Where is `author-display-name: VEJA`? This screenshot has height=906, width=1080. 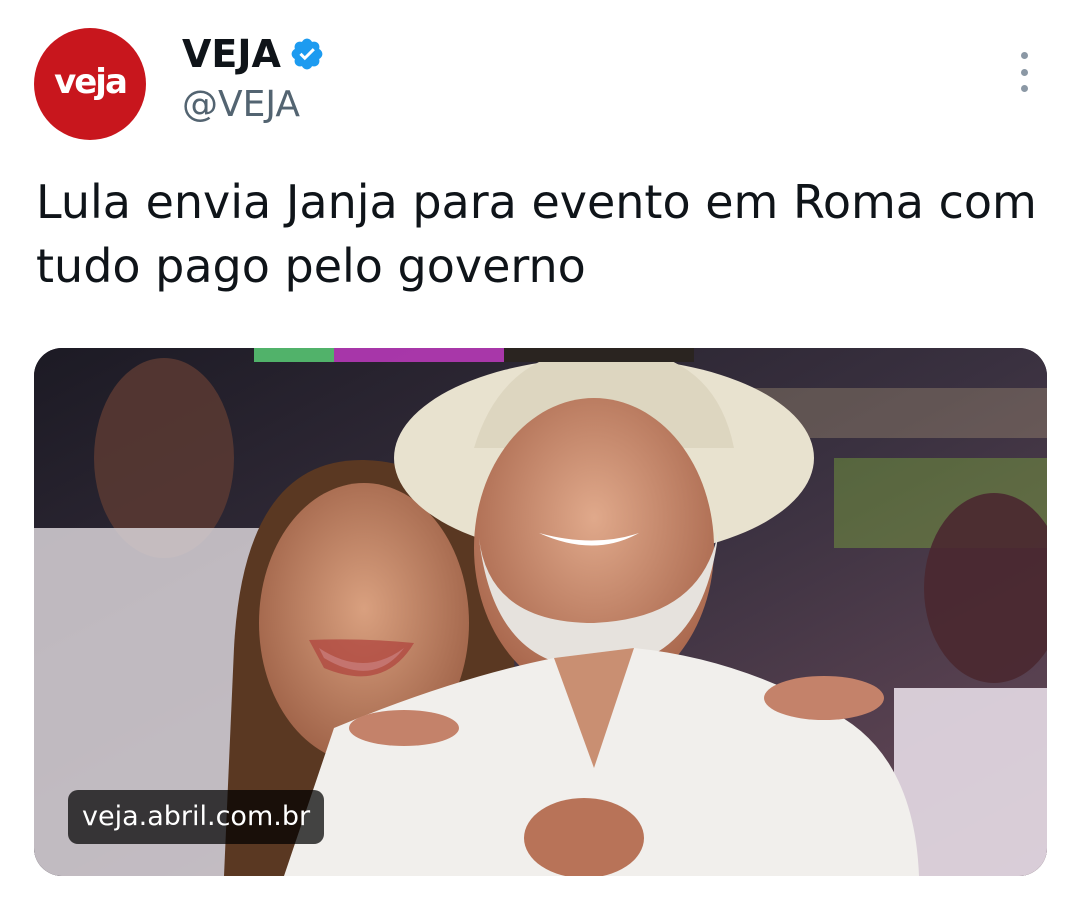
author-display-name: VEJA is located at coordinates (231, 54).